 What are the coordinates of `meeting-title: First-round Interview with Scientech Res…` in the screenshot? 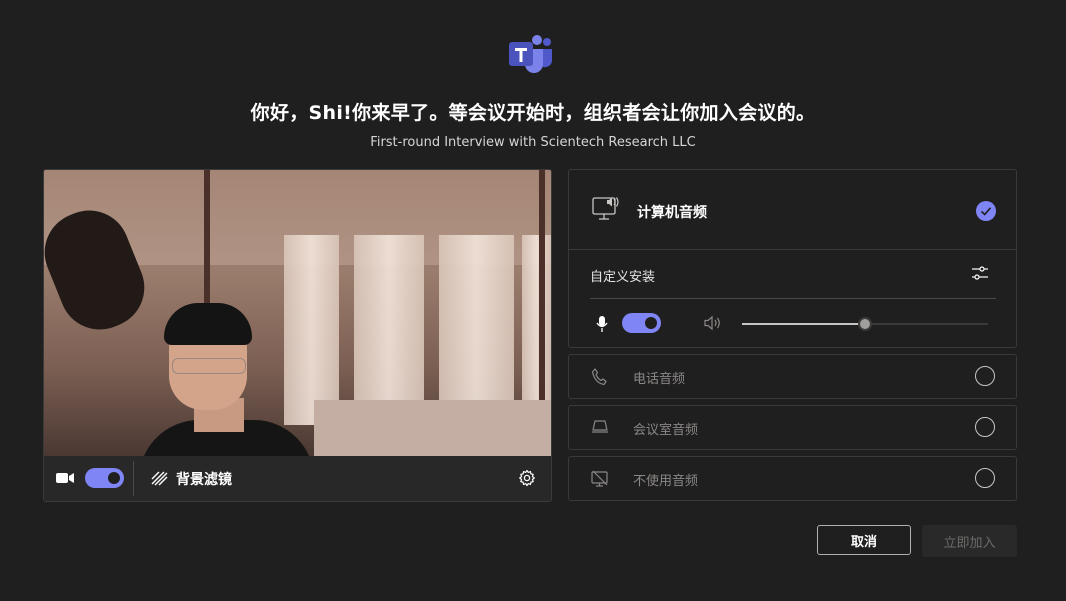 It's located at (533, 142).